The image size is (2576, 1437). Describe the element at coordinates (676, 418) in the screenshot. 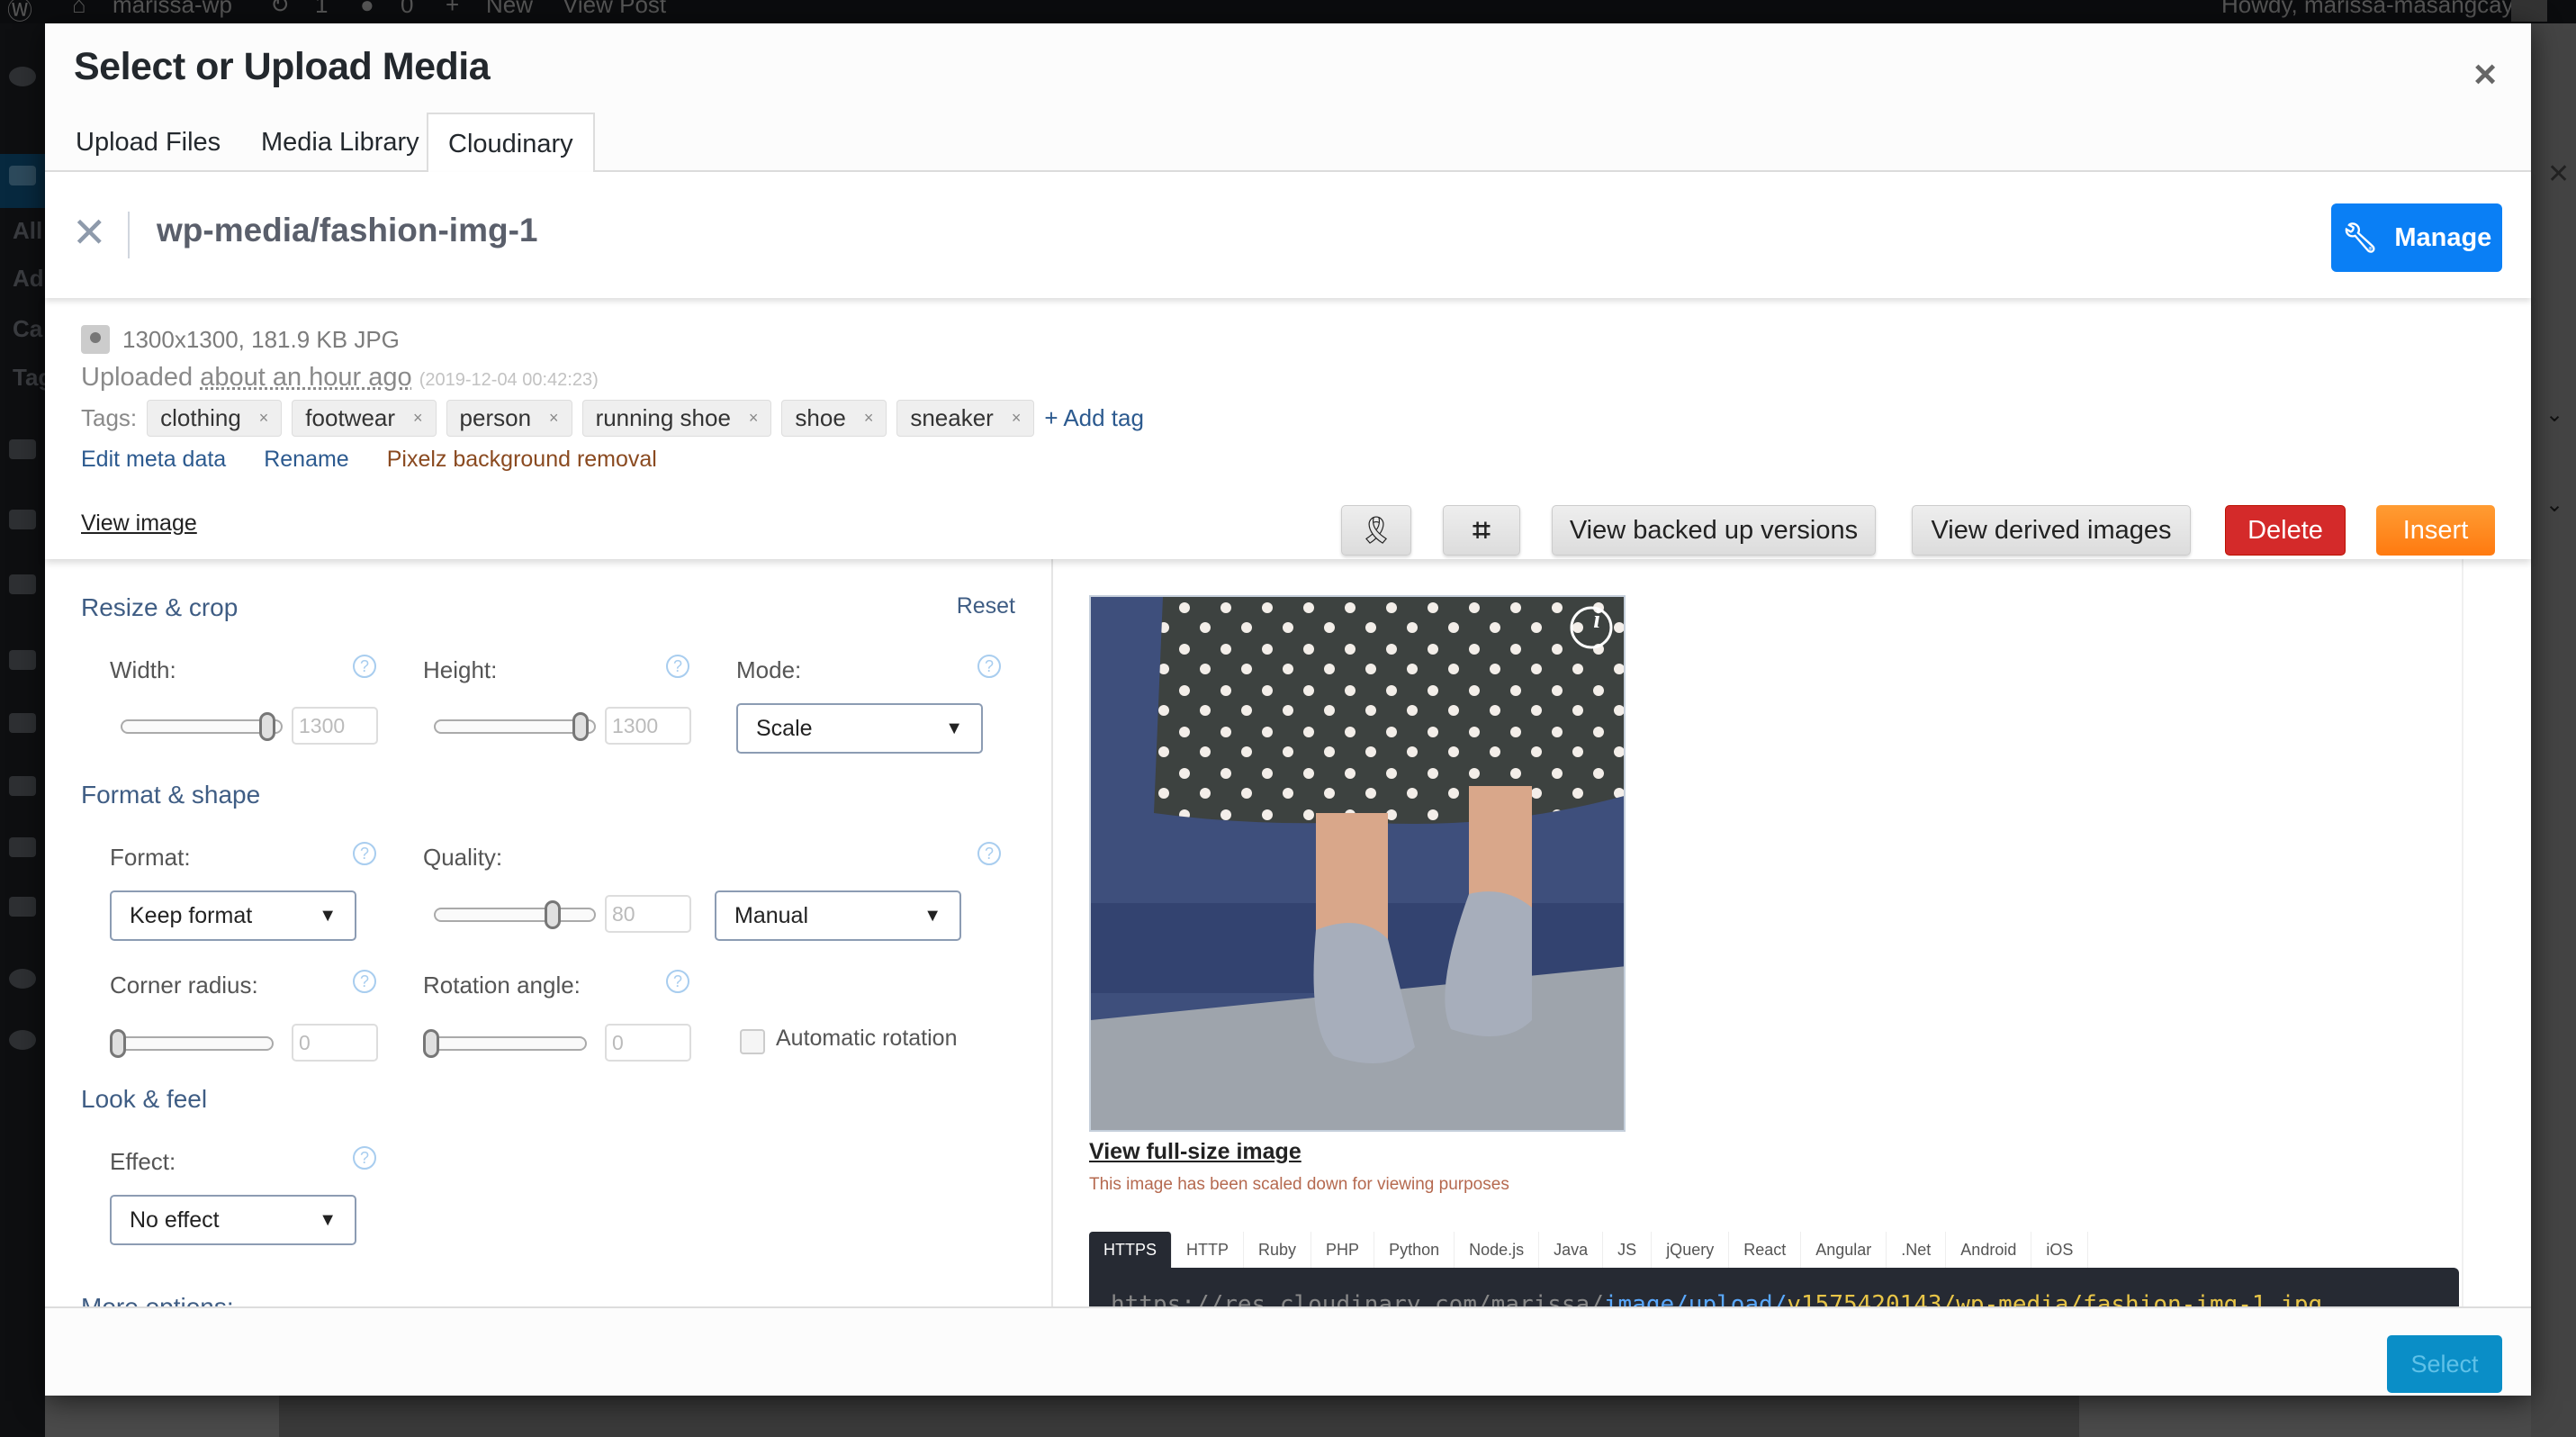

I see `tag-chip: running shoe ×` at that location.